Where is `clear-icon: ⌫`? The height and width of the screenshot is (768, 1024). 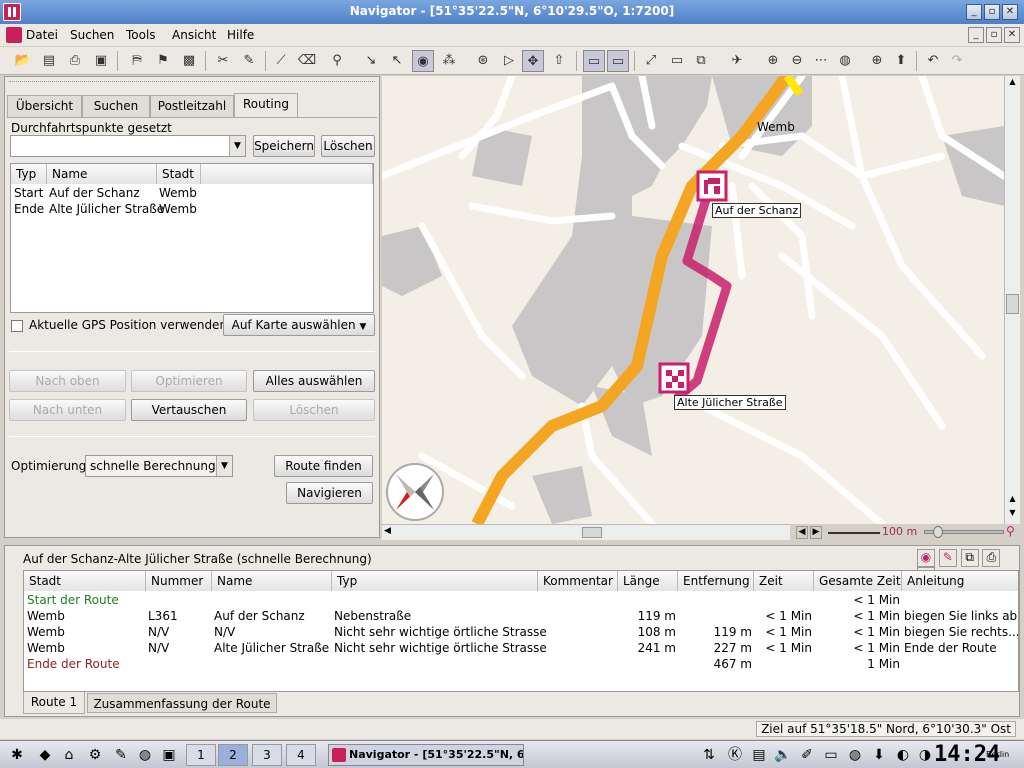 clear-icon: ⌫ is located at coordinates (307, 61).